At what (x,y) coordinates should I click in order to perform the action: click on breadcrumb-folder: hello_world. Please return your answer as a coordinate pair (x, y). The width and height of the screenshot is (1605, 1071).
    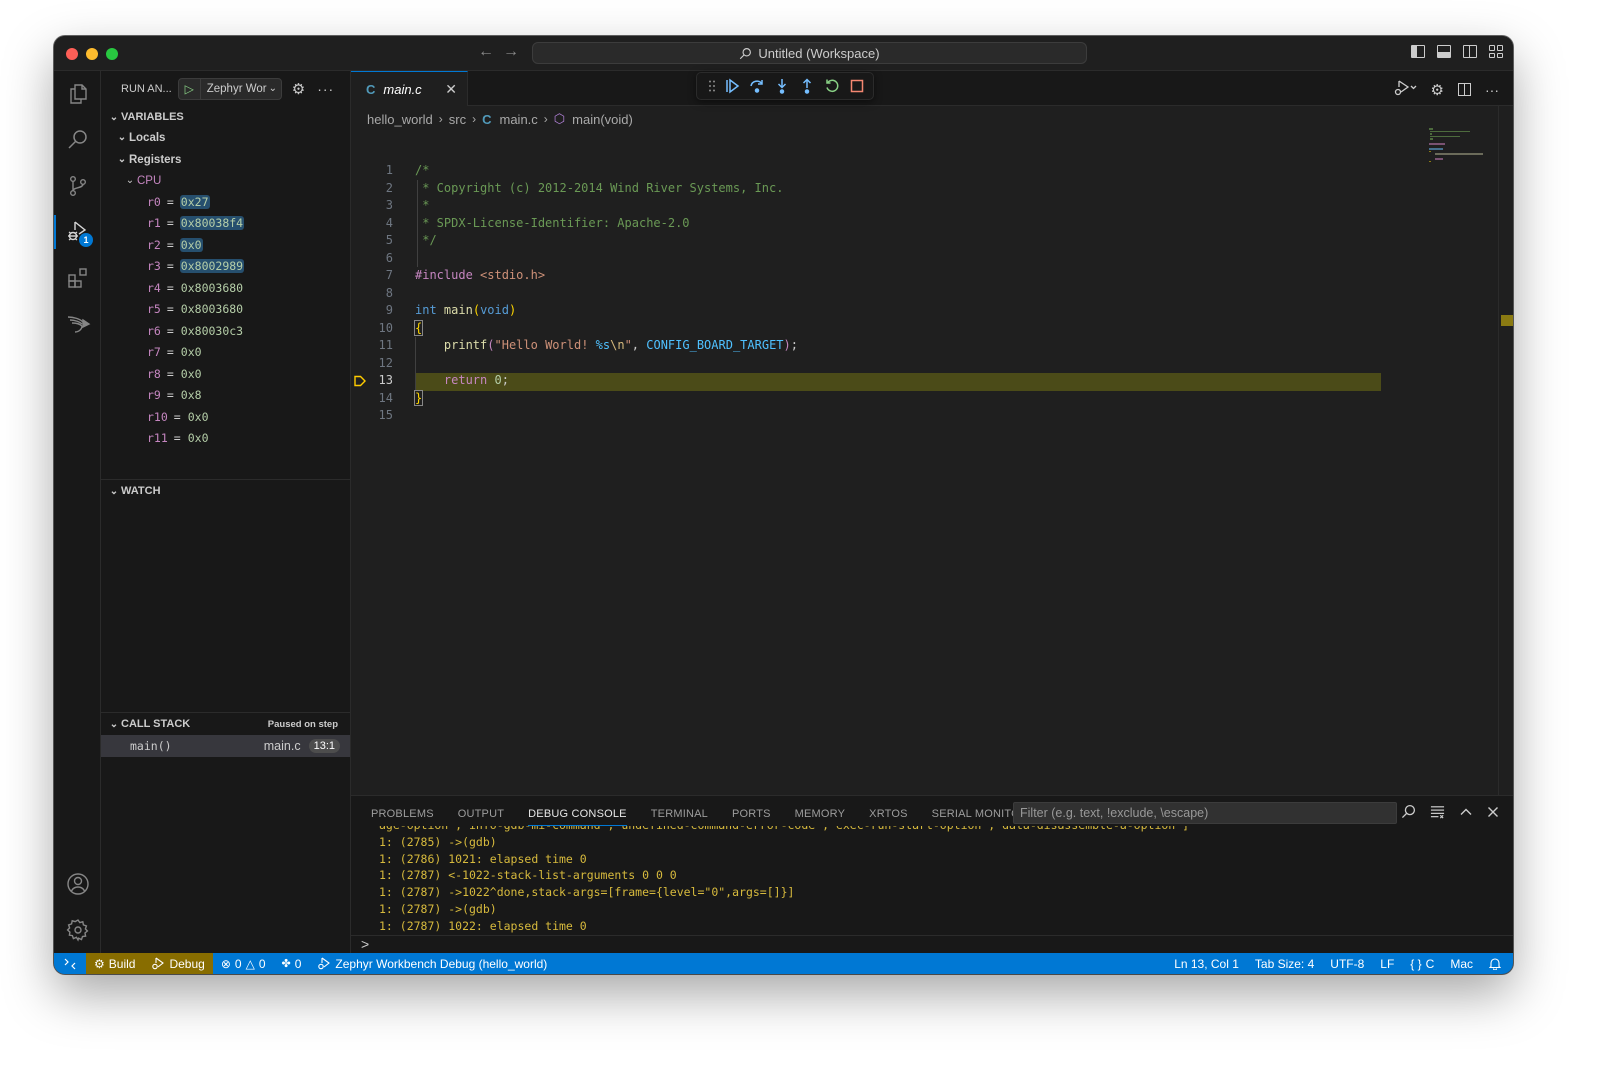
    Looking at the image, I should click on (400, 119).